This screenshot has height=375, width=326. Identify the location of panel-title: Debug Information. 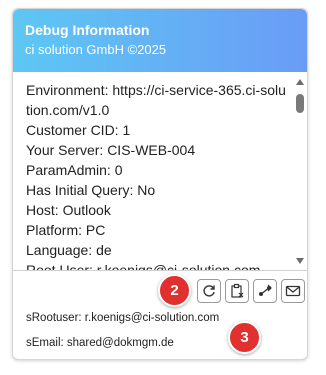
(87, 30).